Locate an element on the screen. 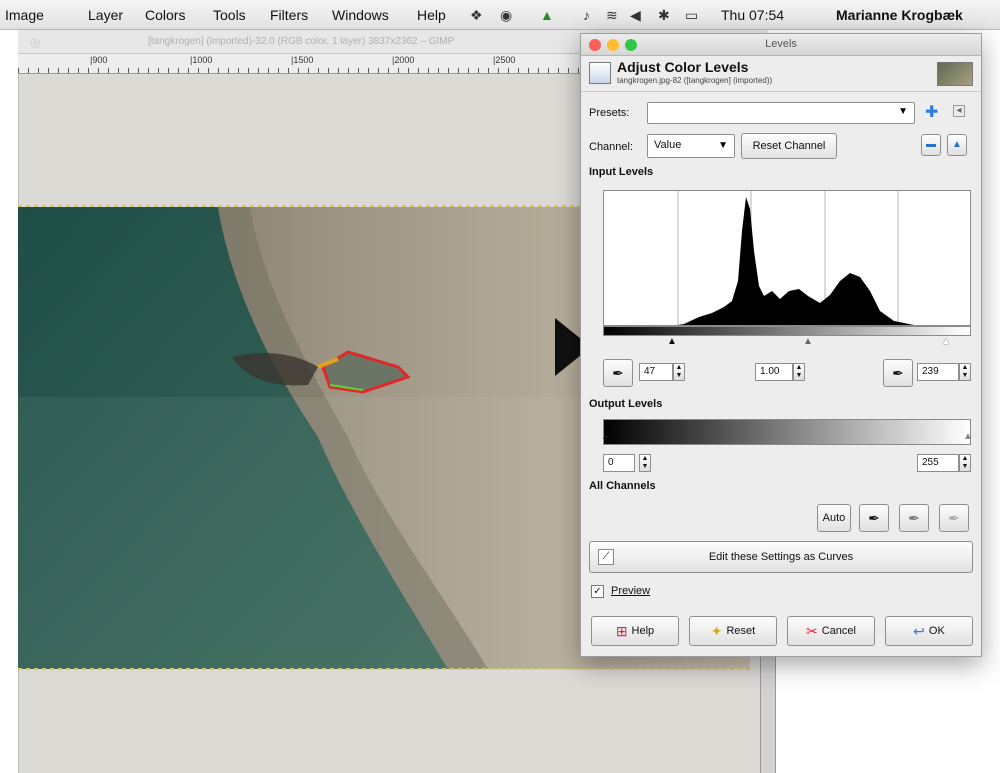 The height and width of the screenshot is (773, 1000). output-levels-label: Output Levels is located at coordinates (626, 404).